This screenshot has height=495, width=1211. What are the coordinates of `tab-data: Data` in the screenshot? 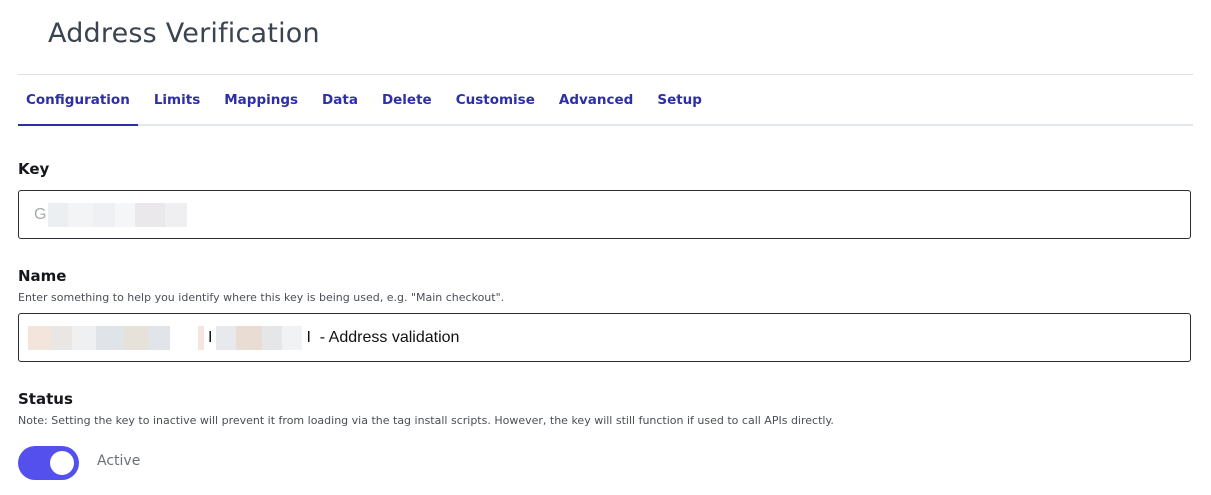 It's located at (340, 99).